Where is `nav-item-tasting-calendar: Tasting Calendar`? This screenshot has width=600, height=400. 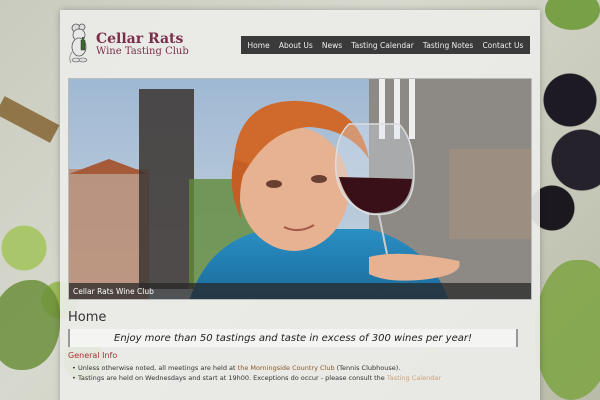 nav-item-tasting-calendar: Tasting Calendar is located at coordinates (382, 45).